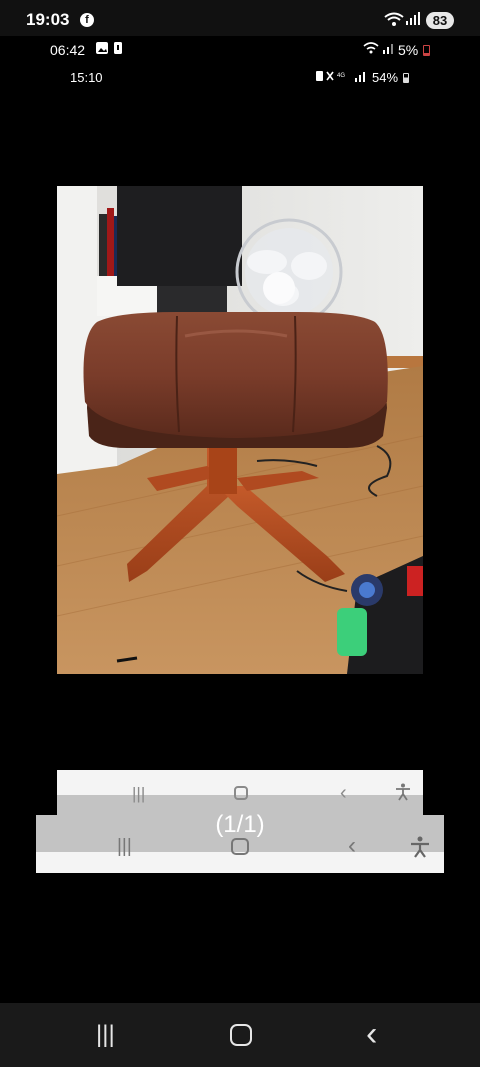  Describe the element at coordinates (105, 1035) in the screenshot. I see `recents-button: |||` at that location.